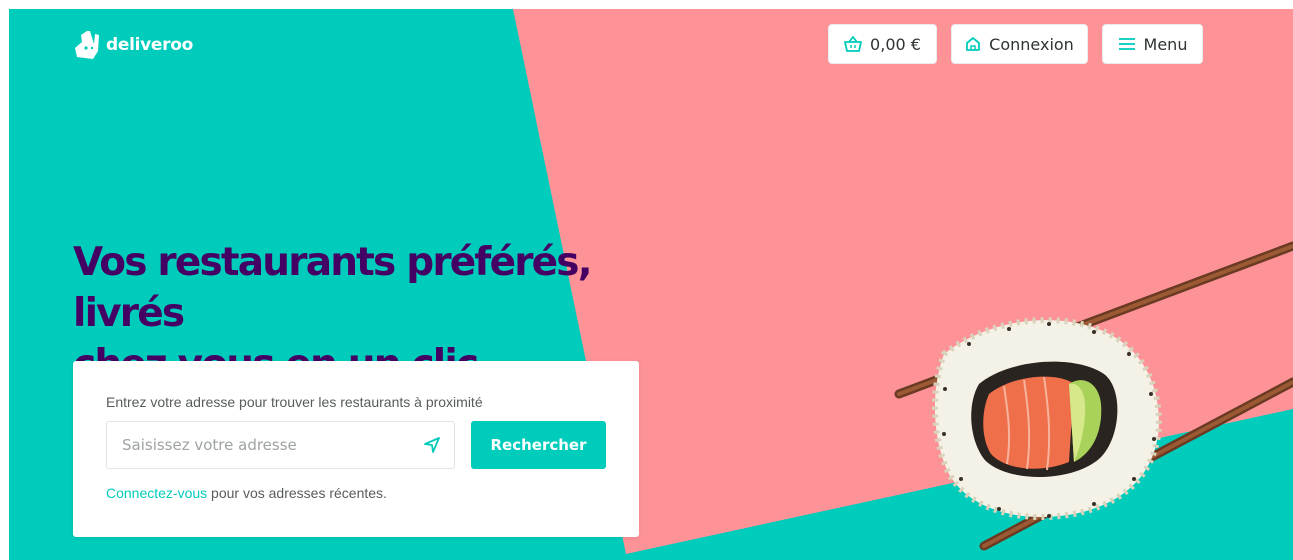  What do you see at coordinates (333, 288) in the screenshot?
I see `headline-line-1: Vos restaurants préférés, livrés` at bounding box center [333, 288].